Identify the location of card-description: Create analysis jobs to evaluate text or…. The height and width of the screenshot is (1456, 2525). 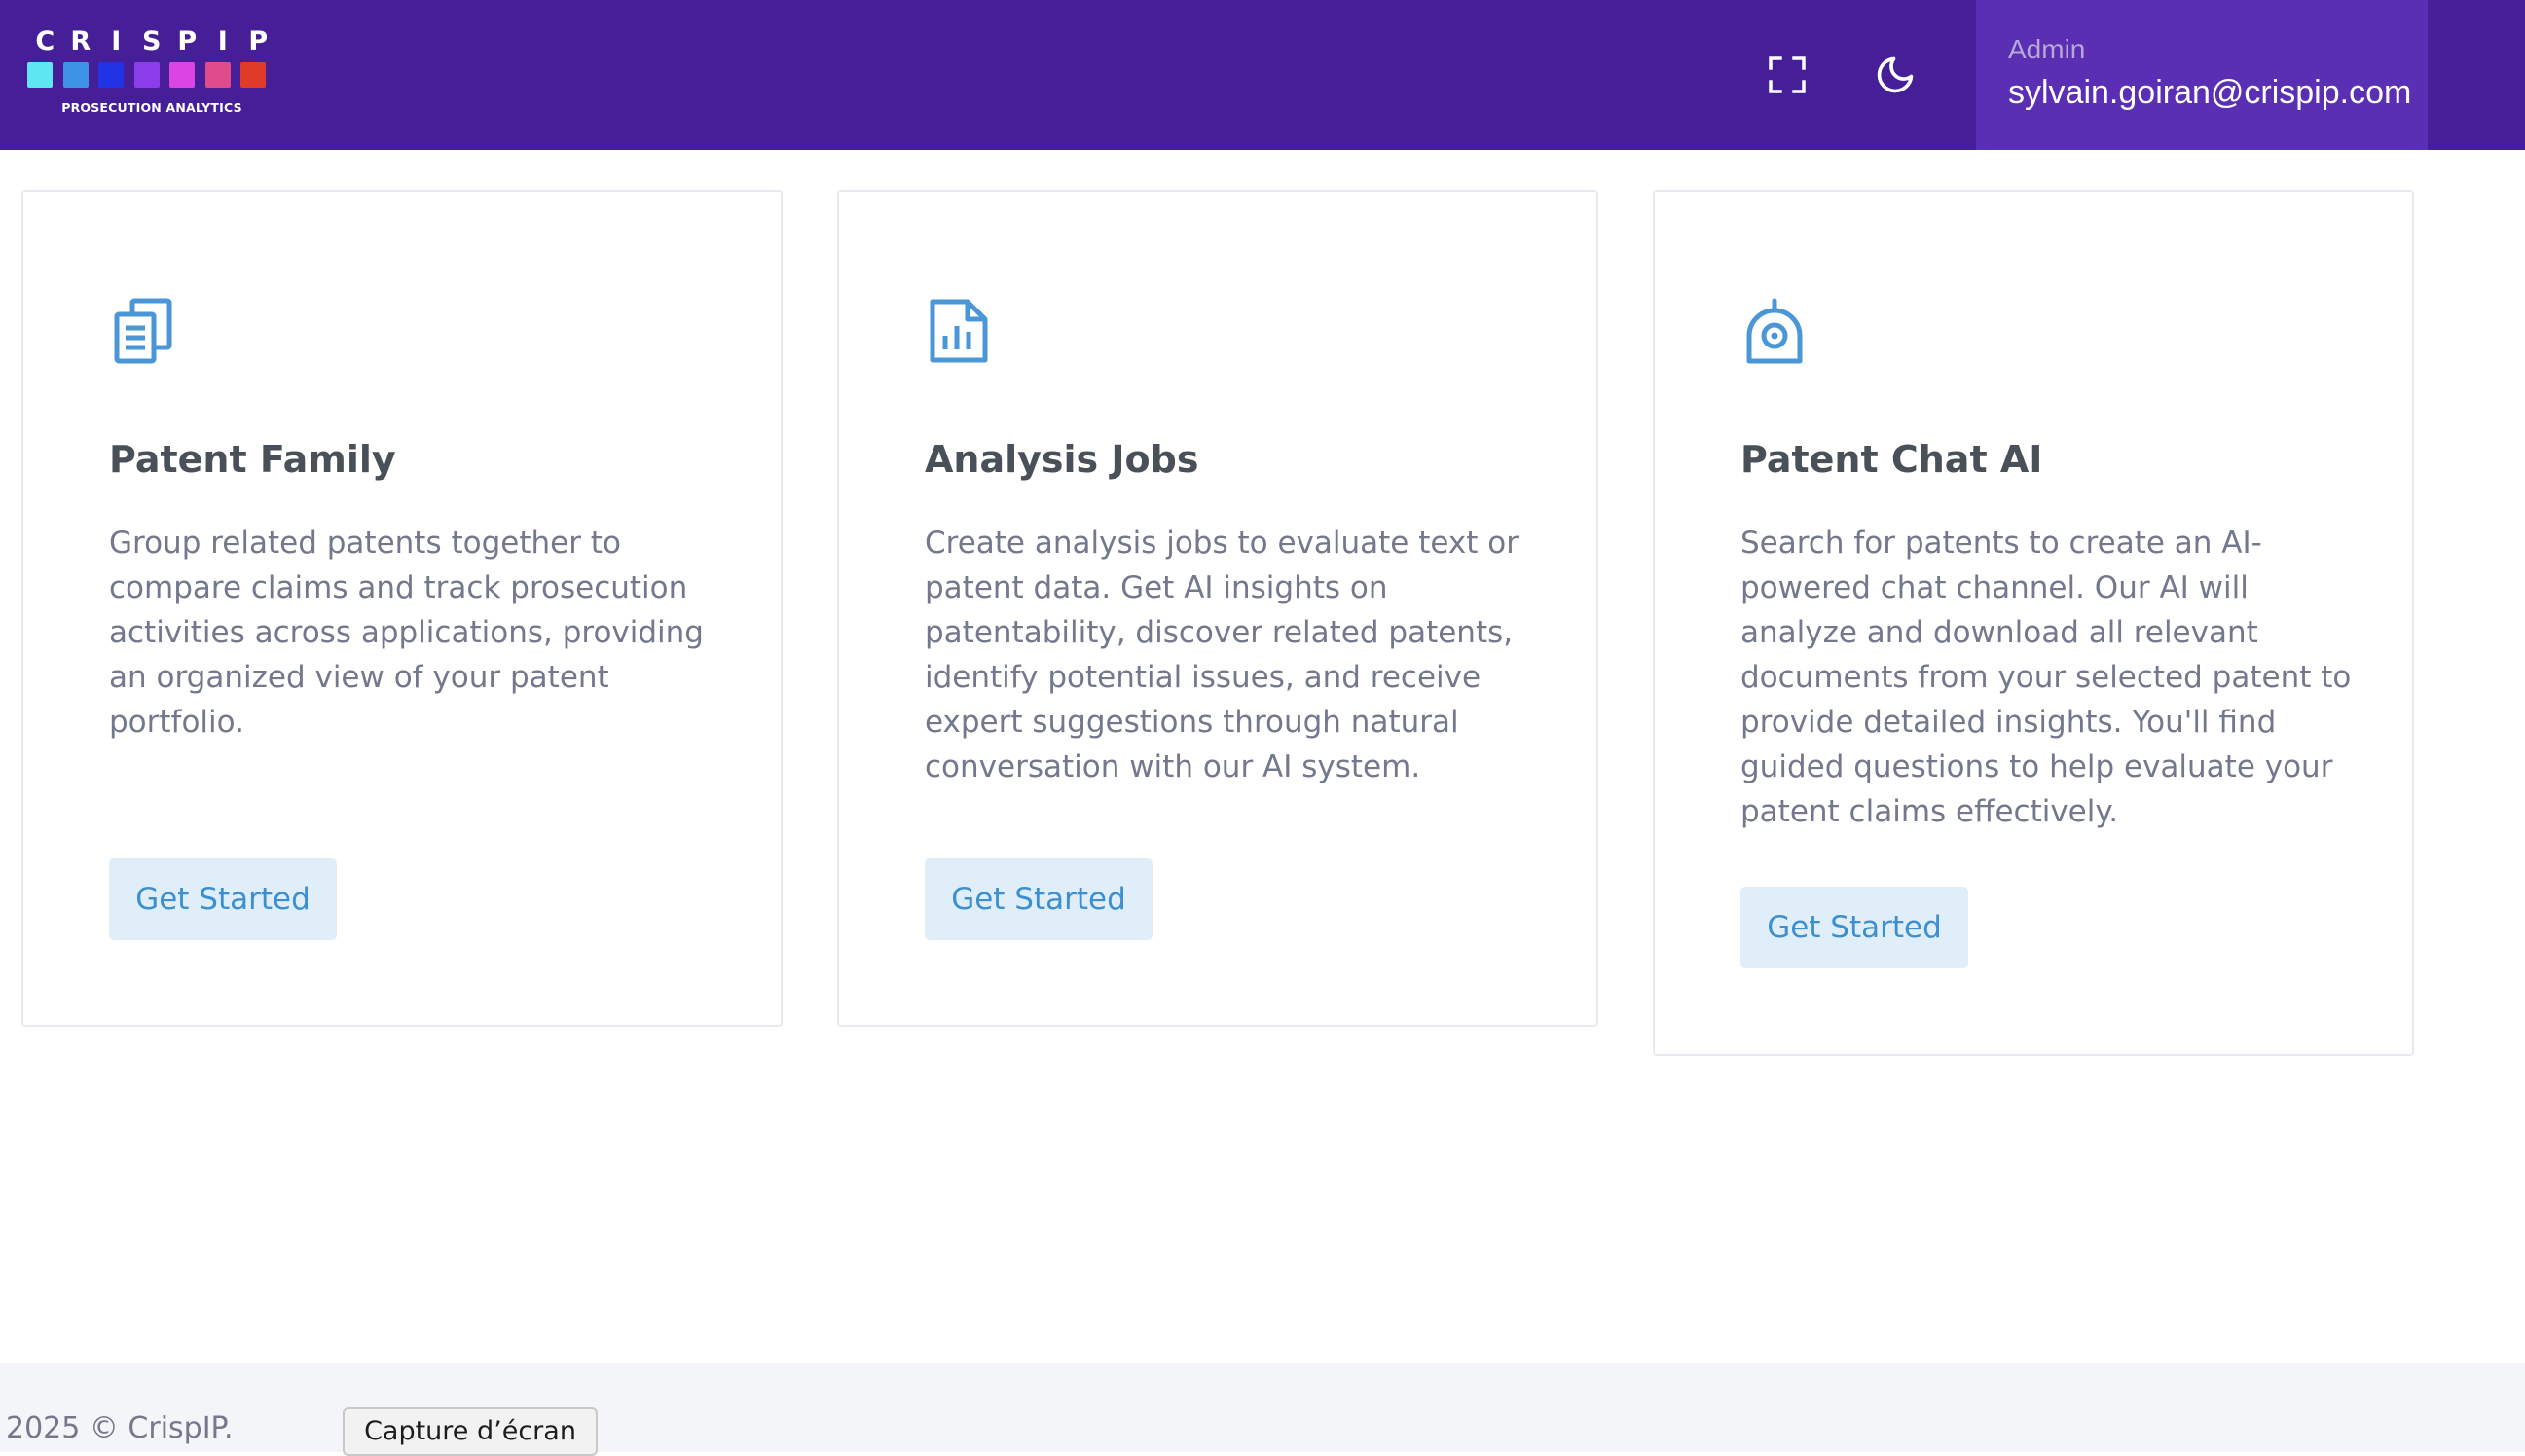
(1222, 655).